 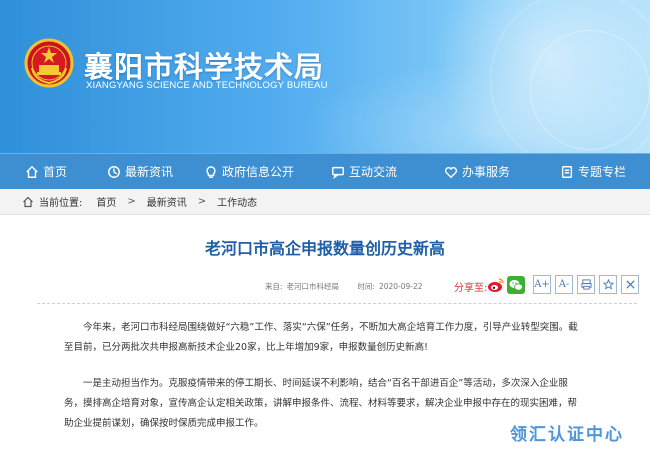 What do you see at coordinates (567, 171) in the screenshot?
I see `document-icon` at bounding box center [567, 171].